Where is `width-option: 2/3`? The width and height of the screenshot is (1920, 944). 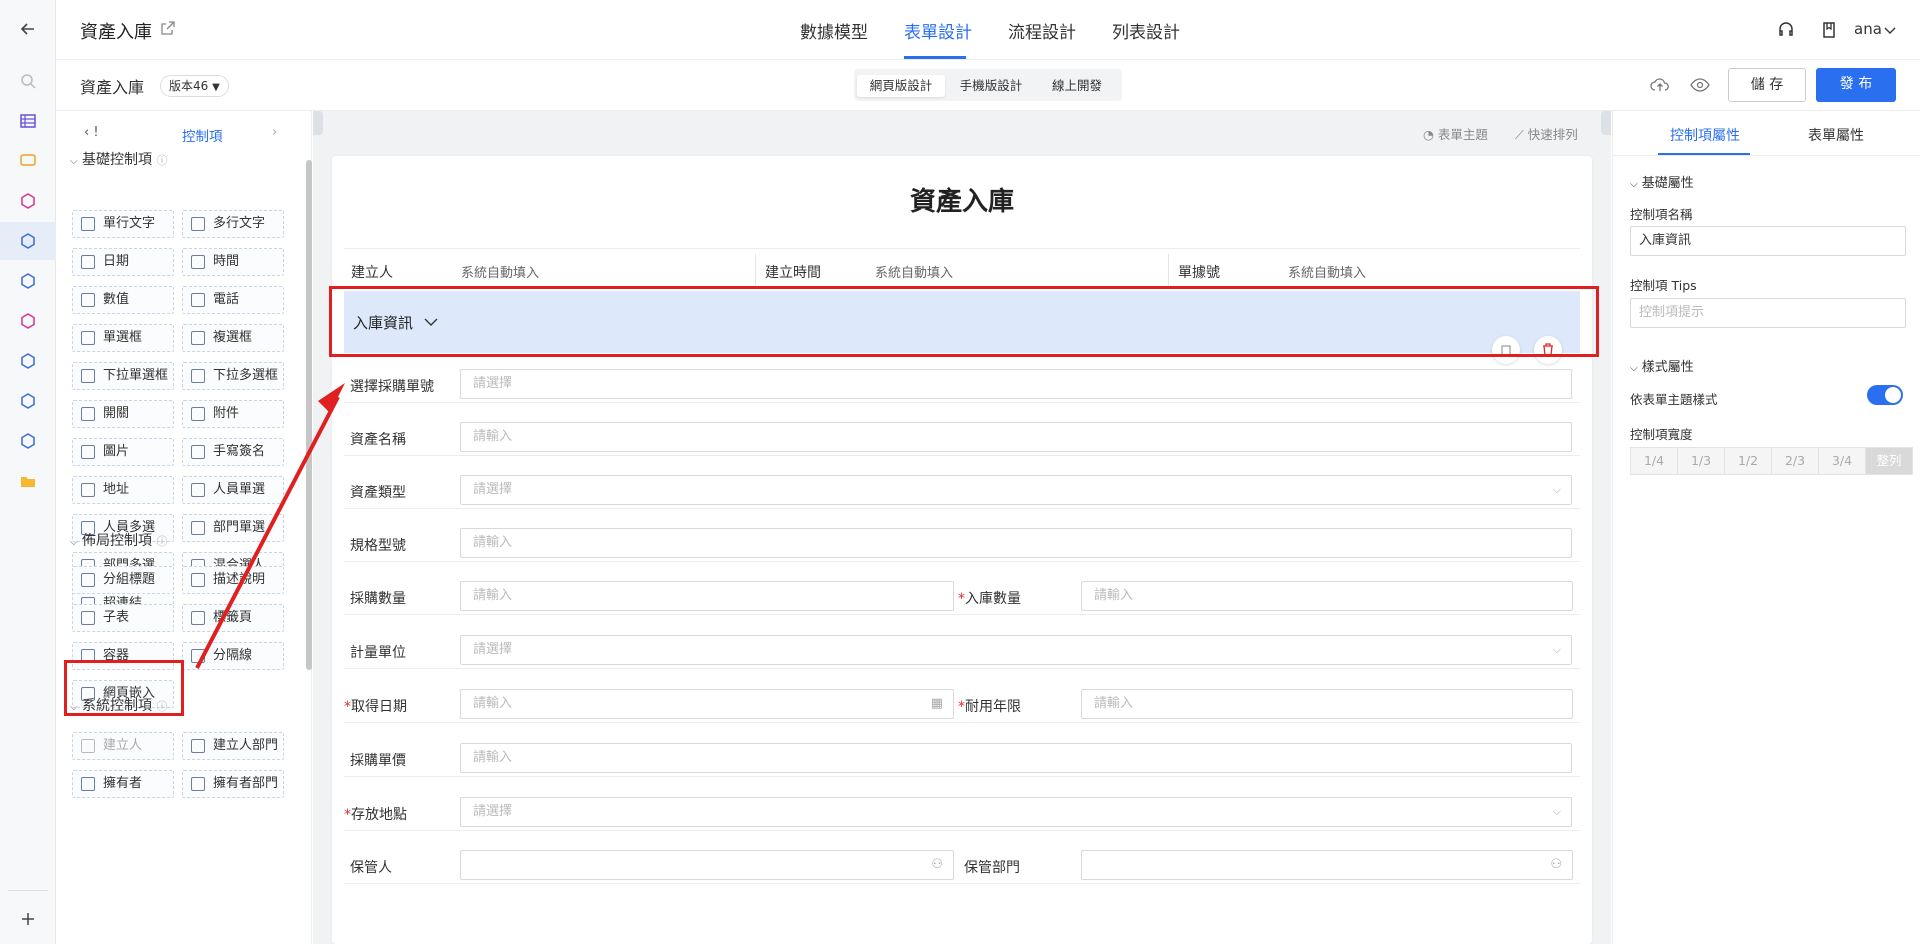
width-option: 2/3 is located at coordinates (1795, 461).